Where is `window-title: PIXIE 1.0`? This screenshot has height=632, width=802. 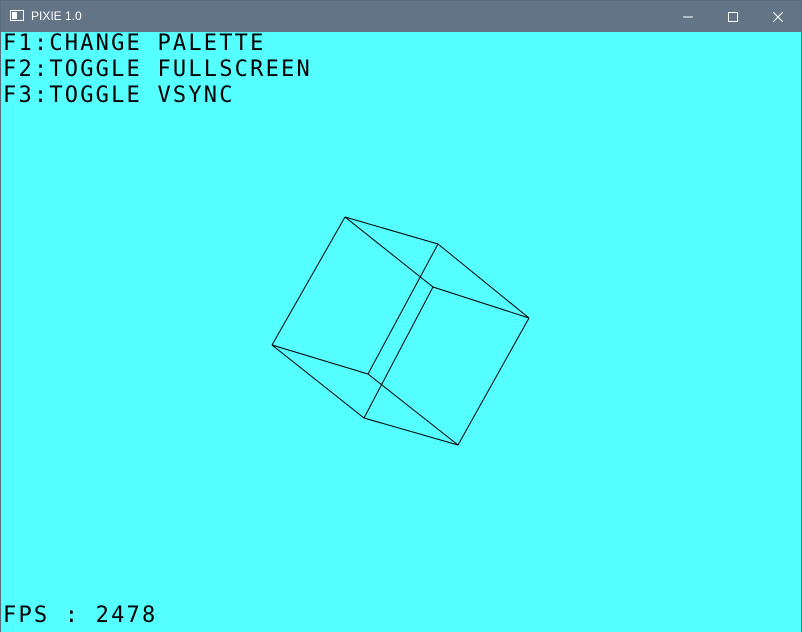 window-title: PIXIE 1.0 is located at coordinates (56, 16).